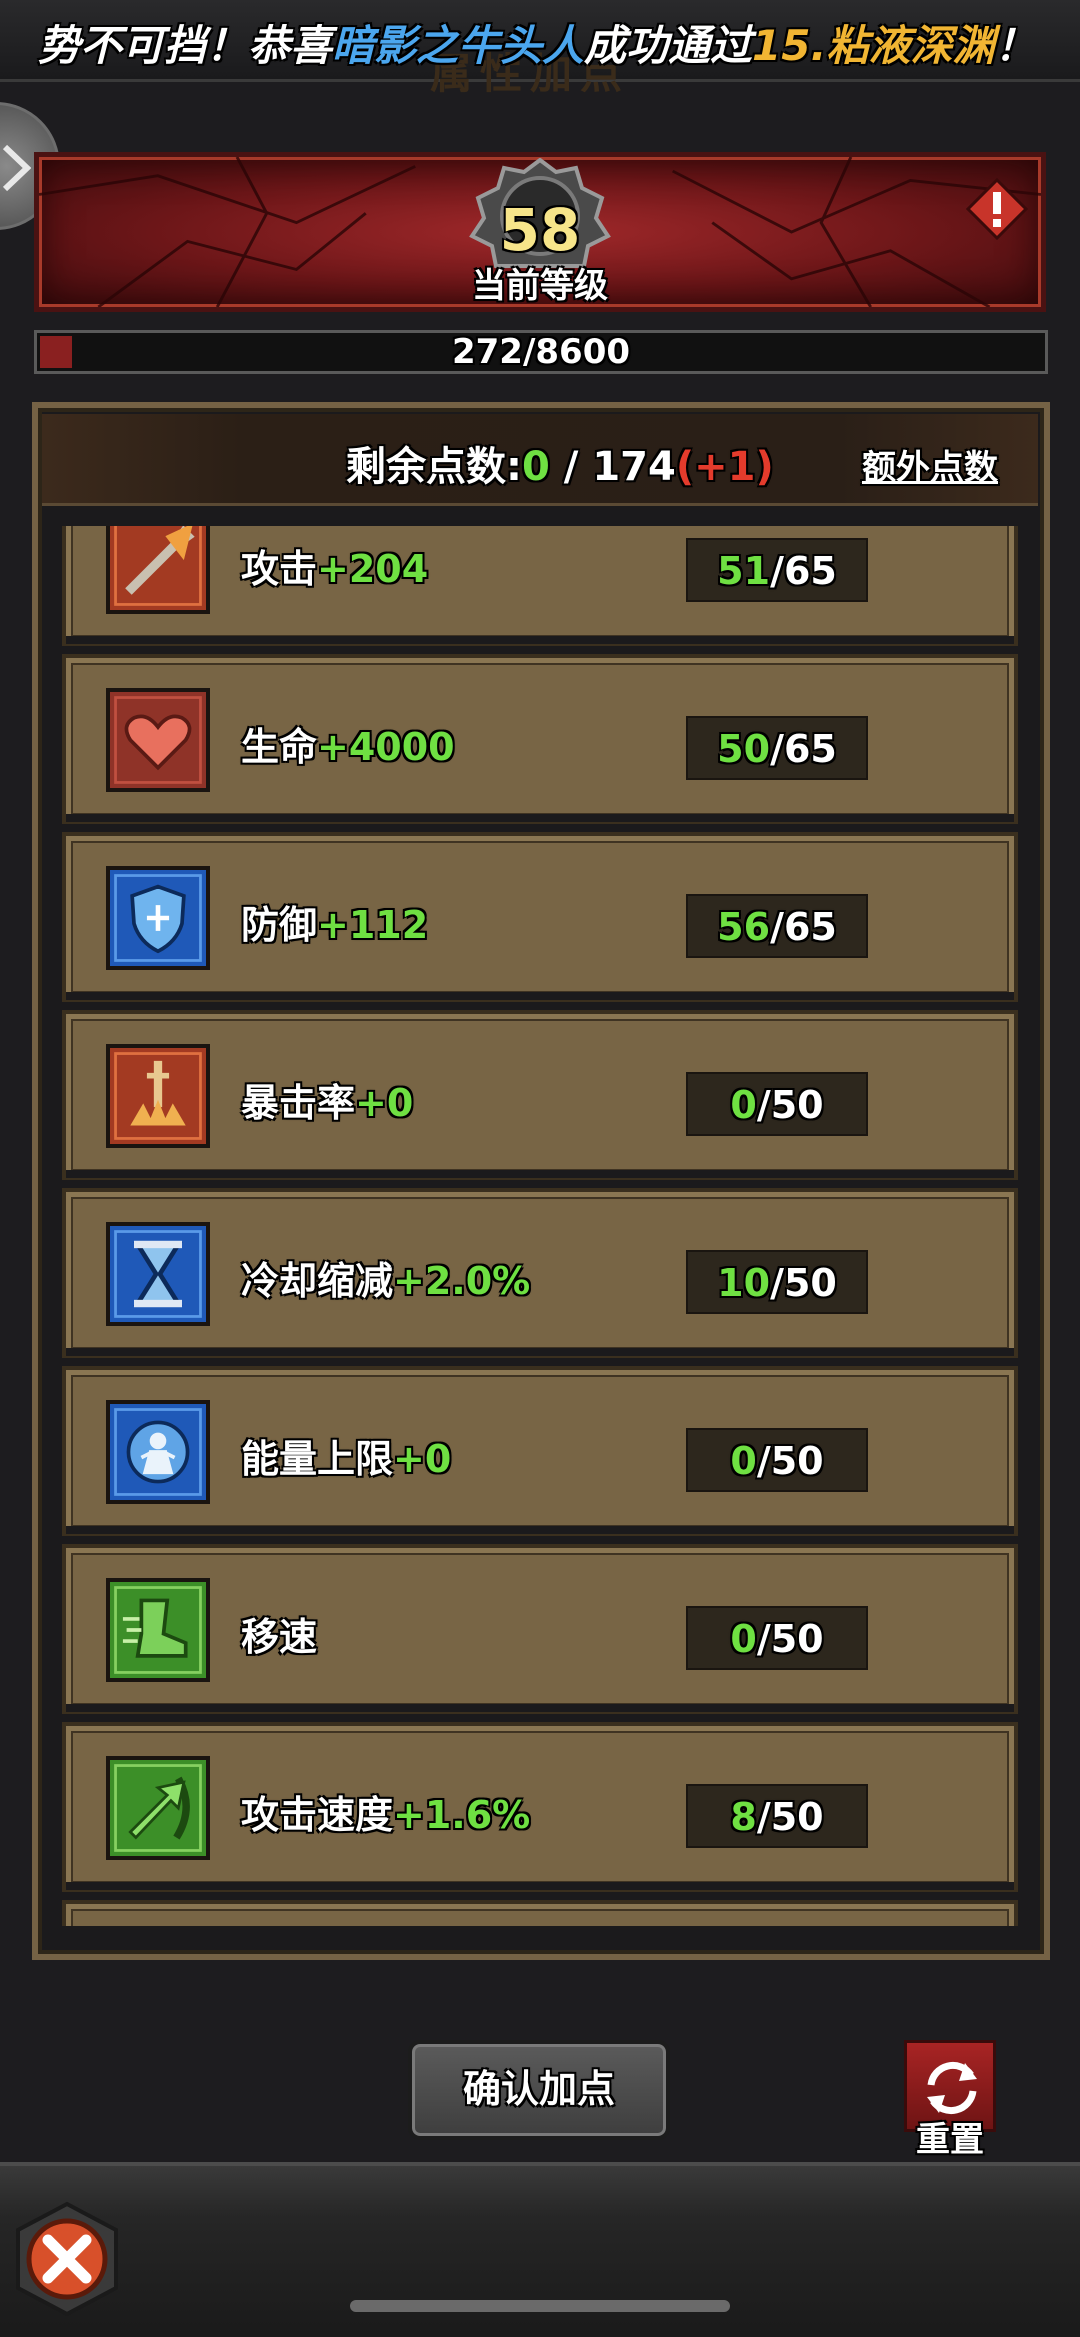 This screenshot has height=2337, width=1080. I want to click on stat-count: 10/50, so click(777, 1282).